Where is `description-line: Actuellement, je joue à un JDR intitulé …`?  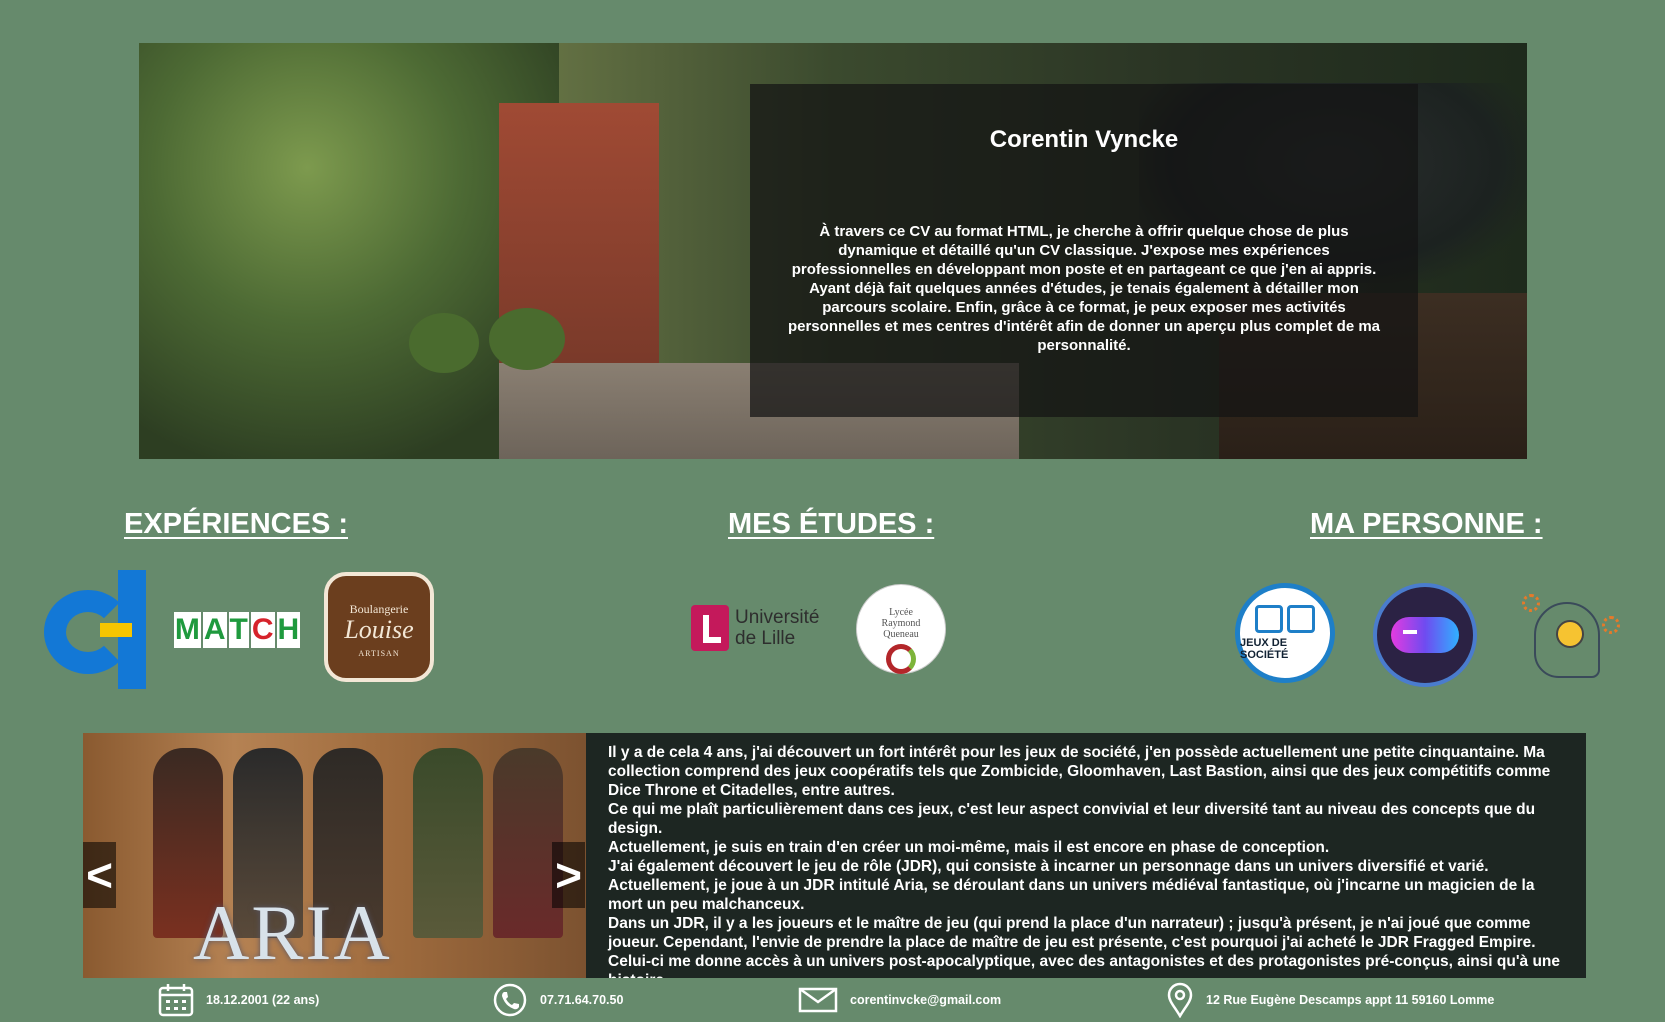
description-line: Actuellement, je joue à un JDR intitulé … is located at coordinates (1071, 895).